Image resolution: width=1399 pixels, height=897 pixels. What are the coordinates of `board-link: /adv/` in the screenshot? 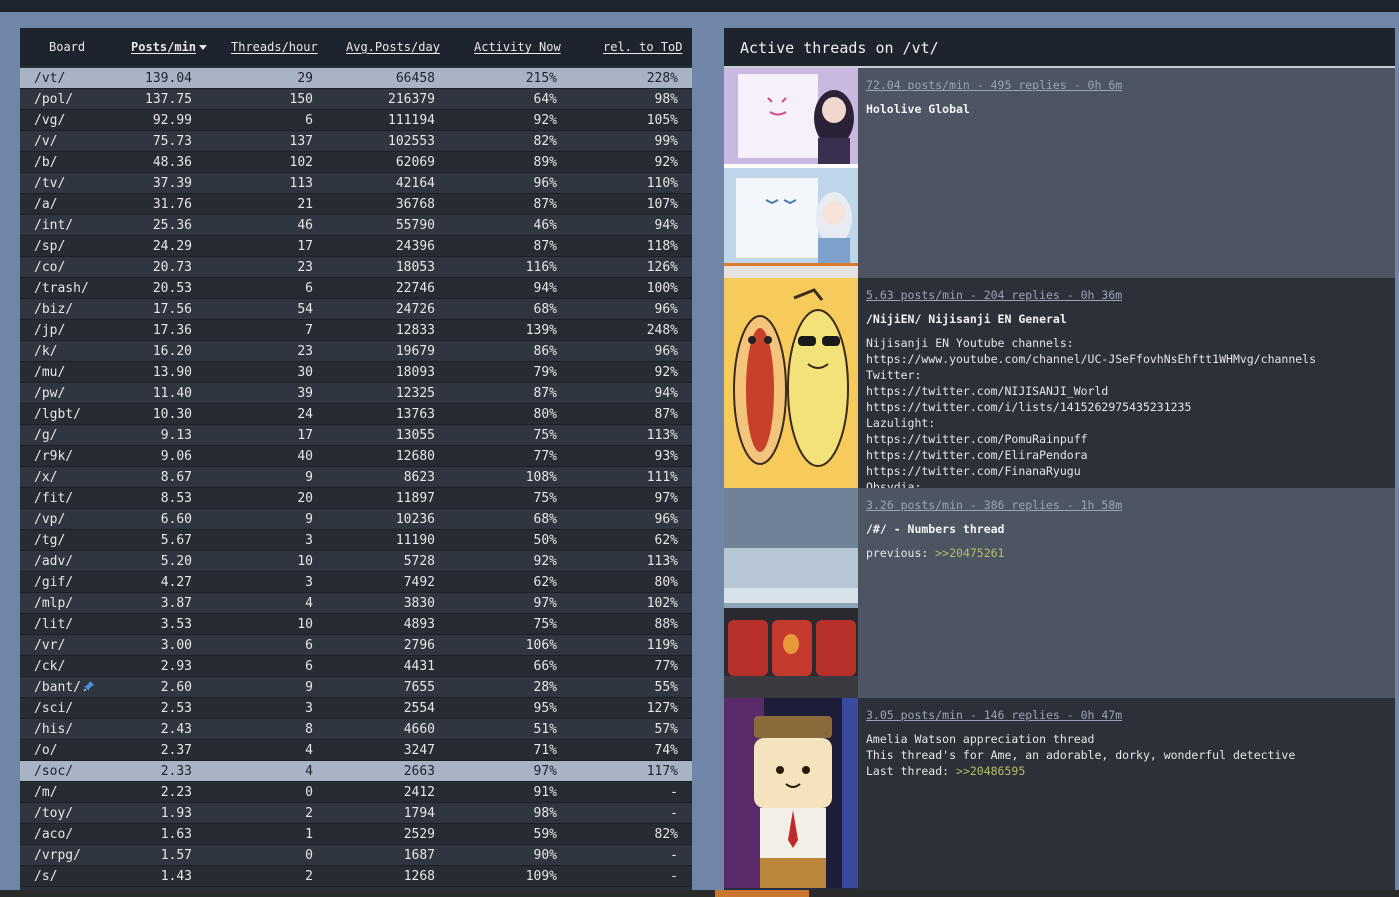 It's located at (53, 561).